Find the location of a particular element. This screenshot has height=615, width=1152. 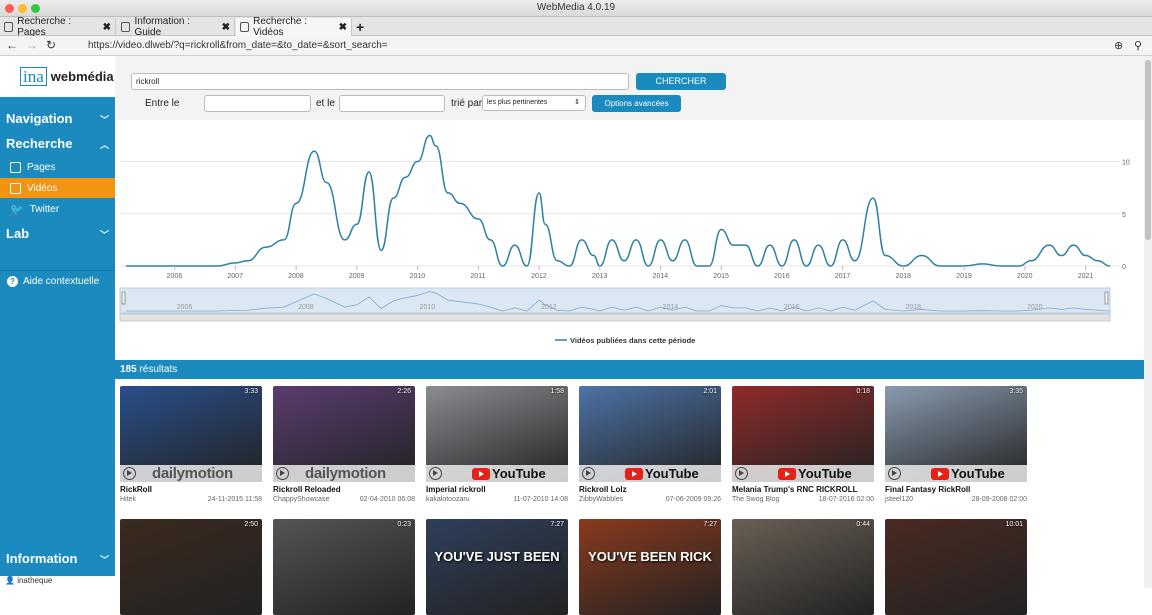

video-thumbnail: 2:26 dailymotion is located at coordinates (344, 434).